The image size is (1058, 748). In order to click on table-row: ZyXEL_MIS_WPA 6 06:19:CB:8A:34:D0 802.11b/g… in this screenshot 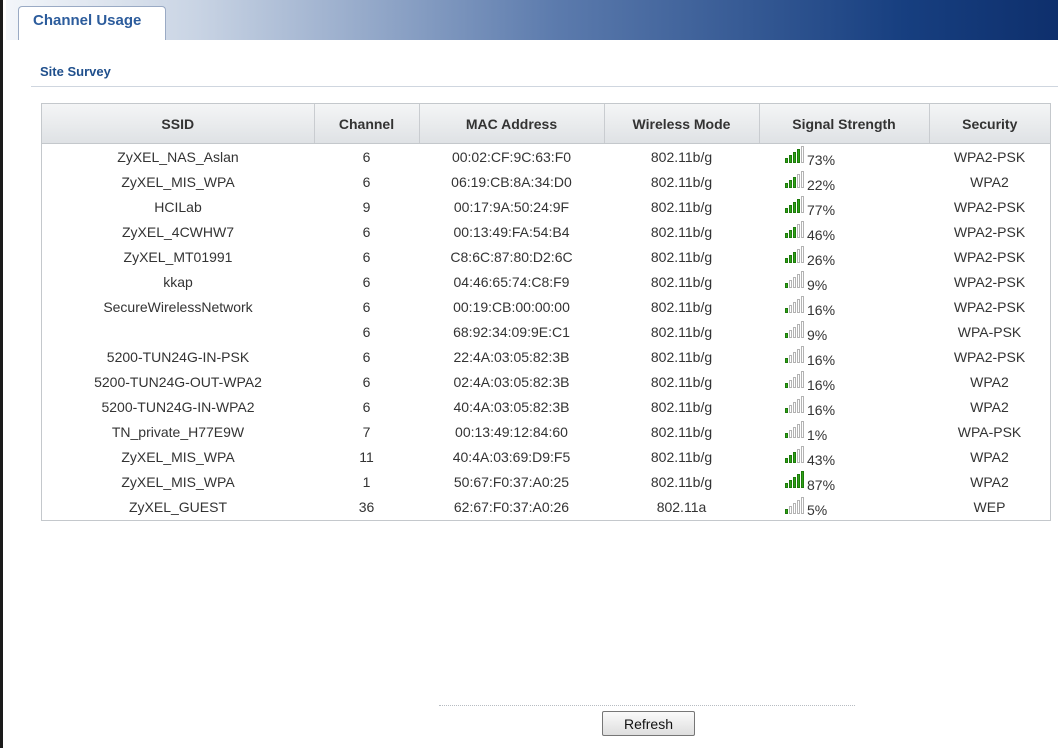, I will do `click(546, 181)`.